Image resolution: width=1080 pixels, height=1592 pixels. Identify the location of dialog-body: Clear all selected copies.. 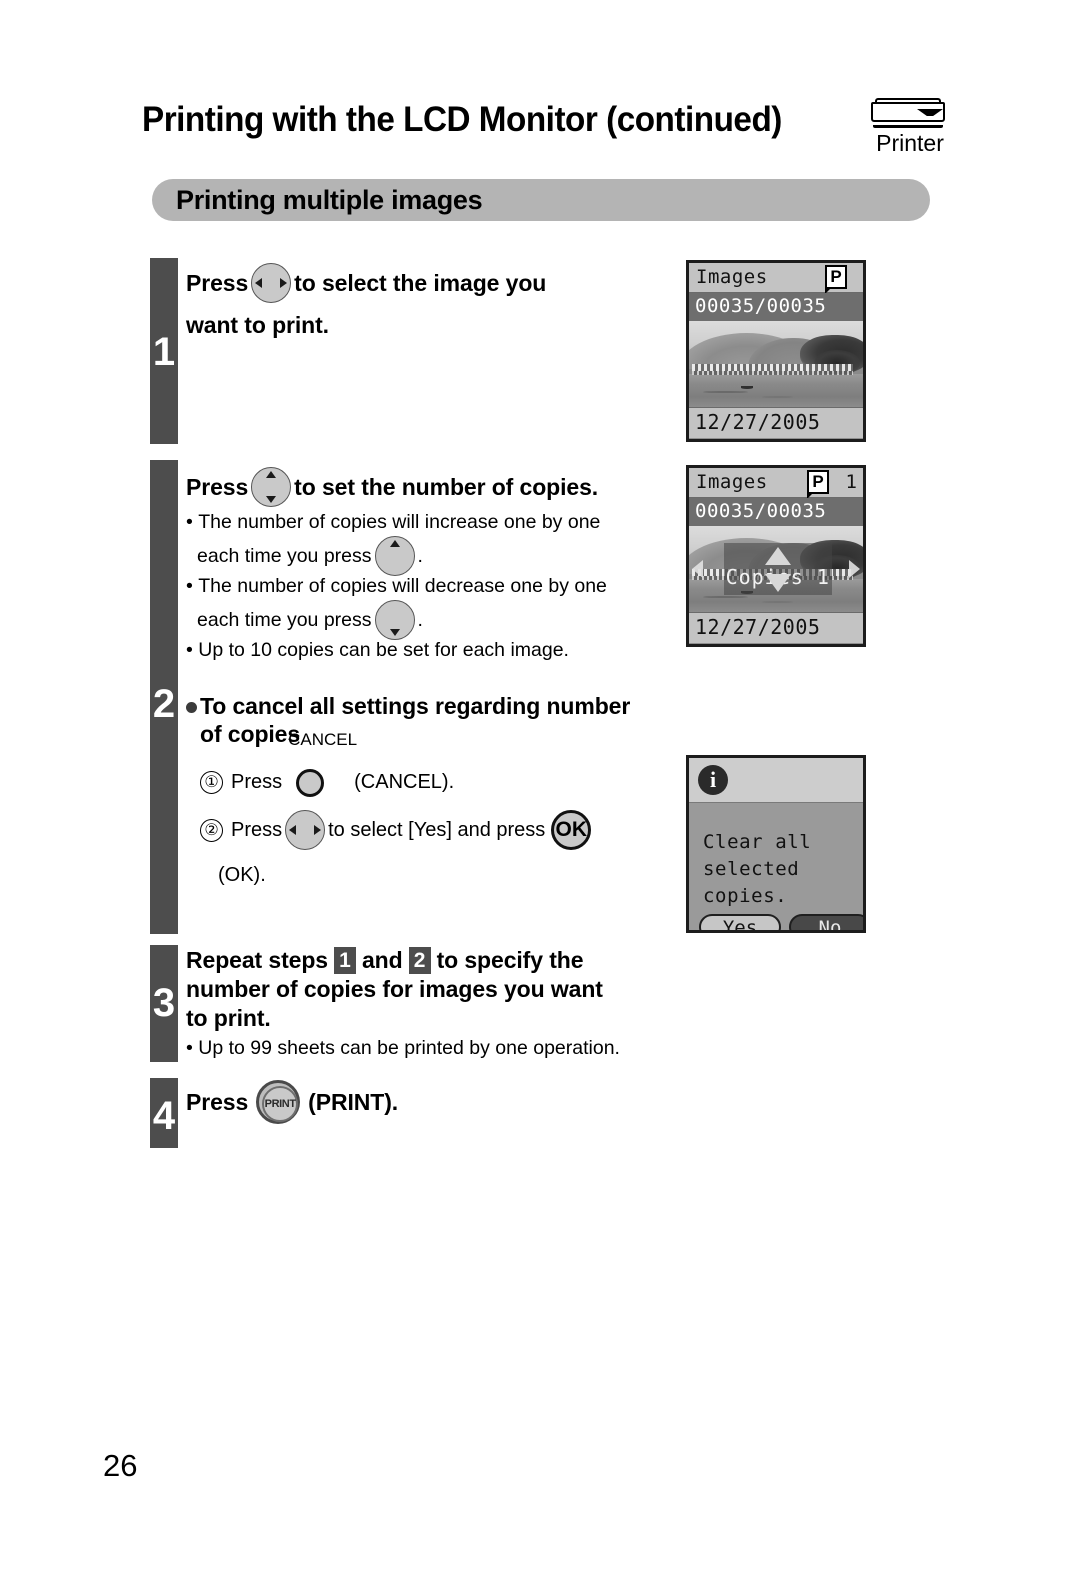
(776, 857).